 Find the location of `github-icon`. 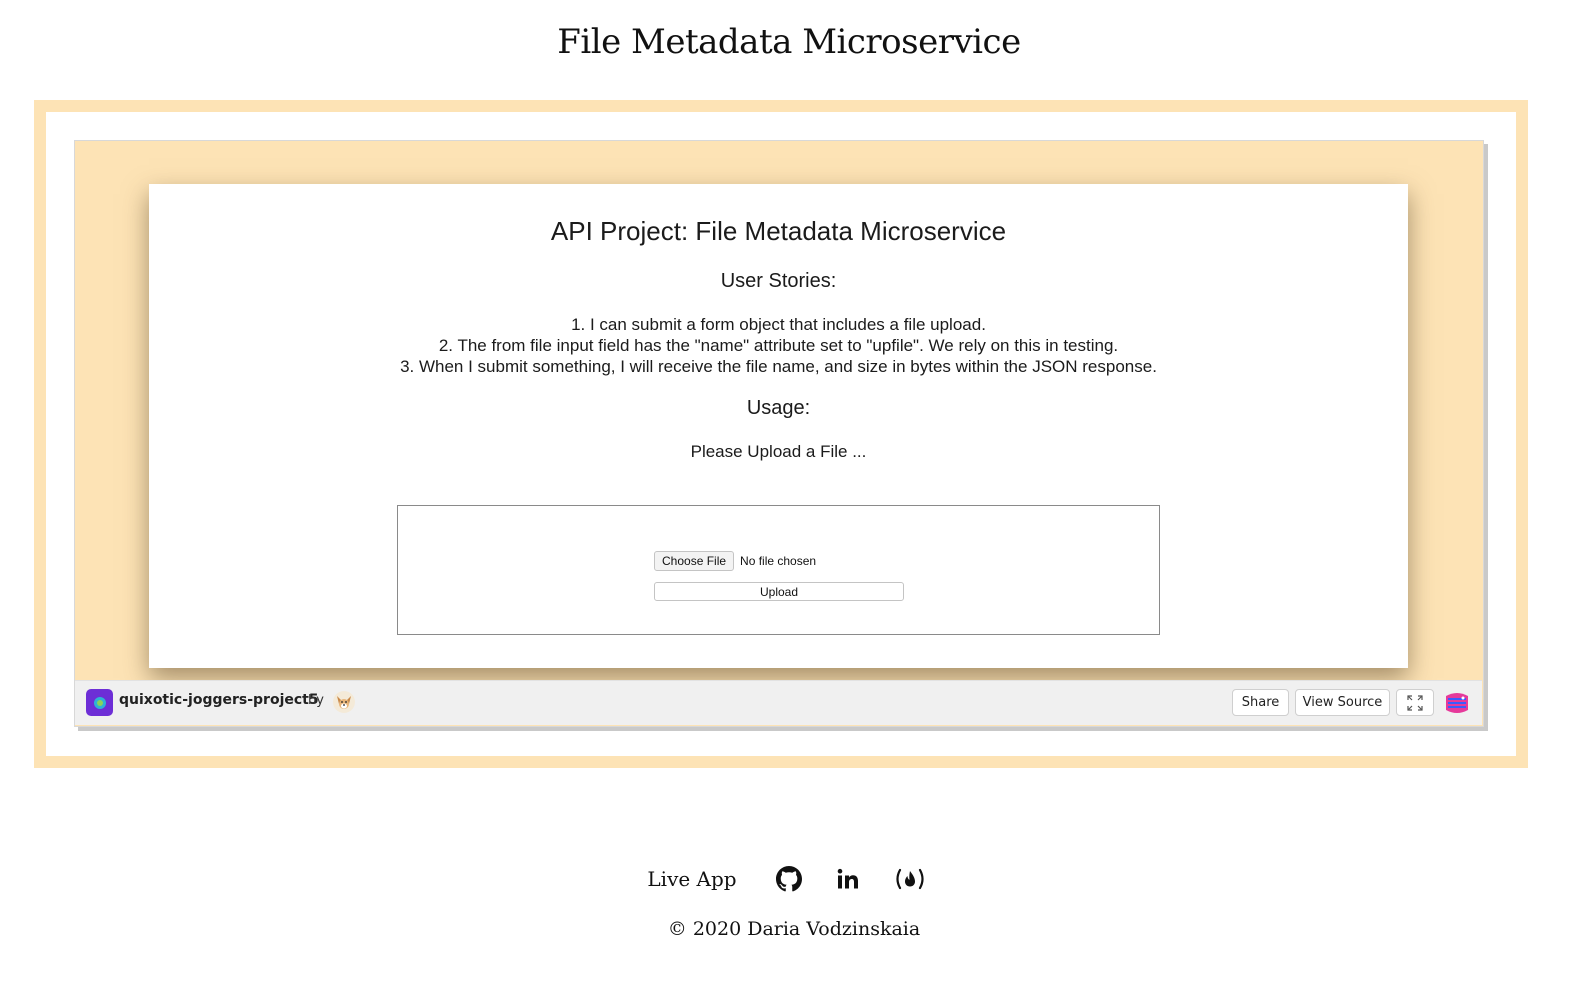

github-icon is located at coordinates (788, 879).